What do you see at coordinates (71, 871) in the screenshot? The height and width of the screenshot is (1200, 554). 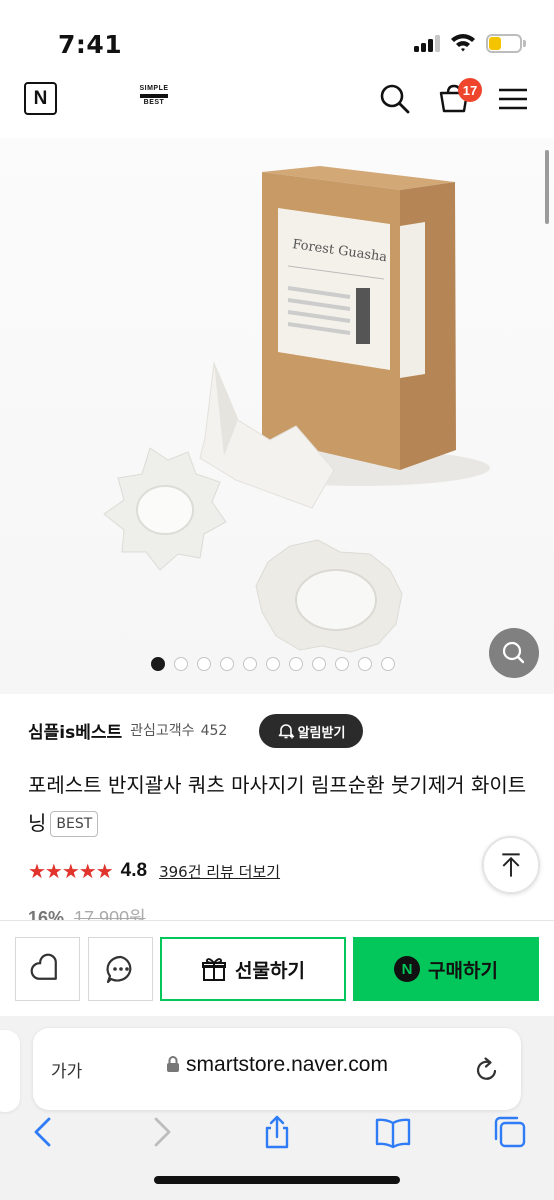 I see `rating-stars: ★★★★★` at bounding box center [71, 871].